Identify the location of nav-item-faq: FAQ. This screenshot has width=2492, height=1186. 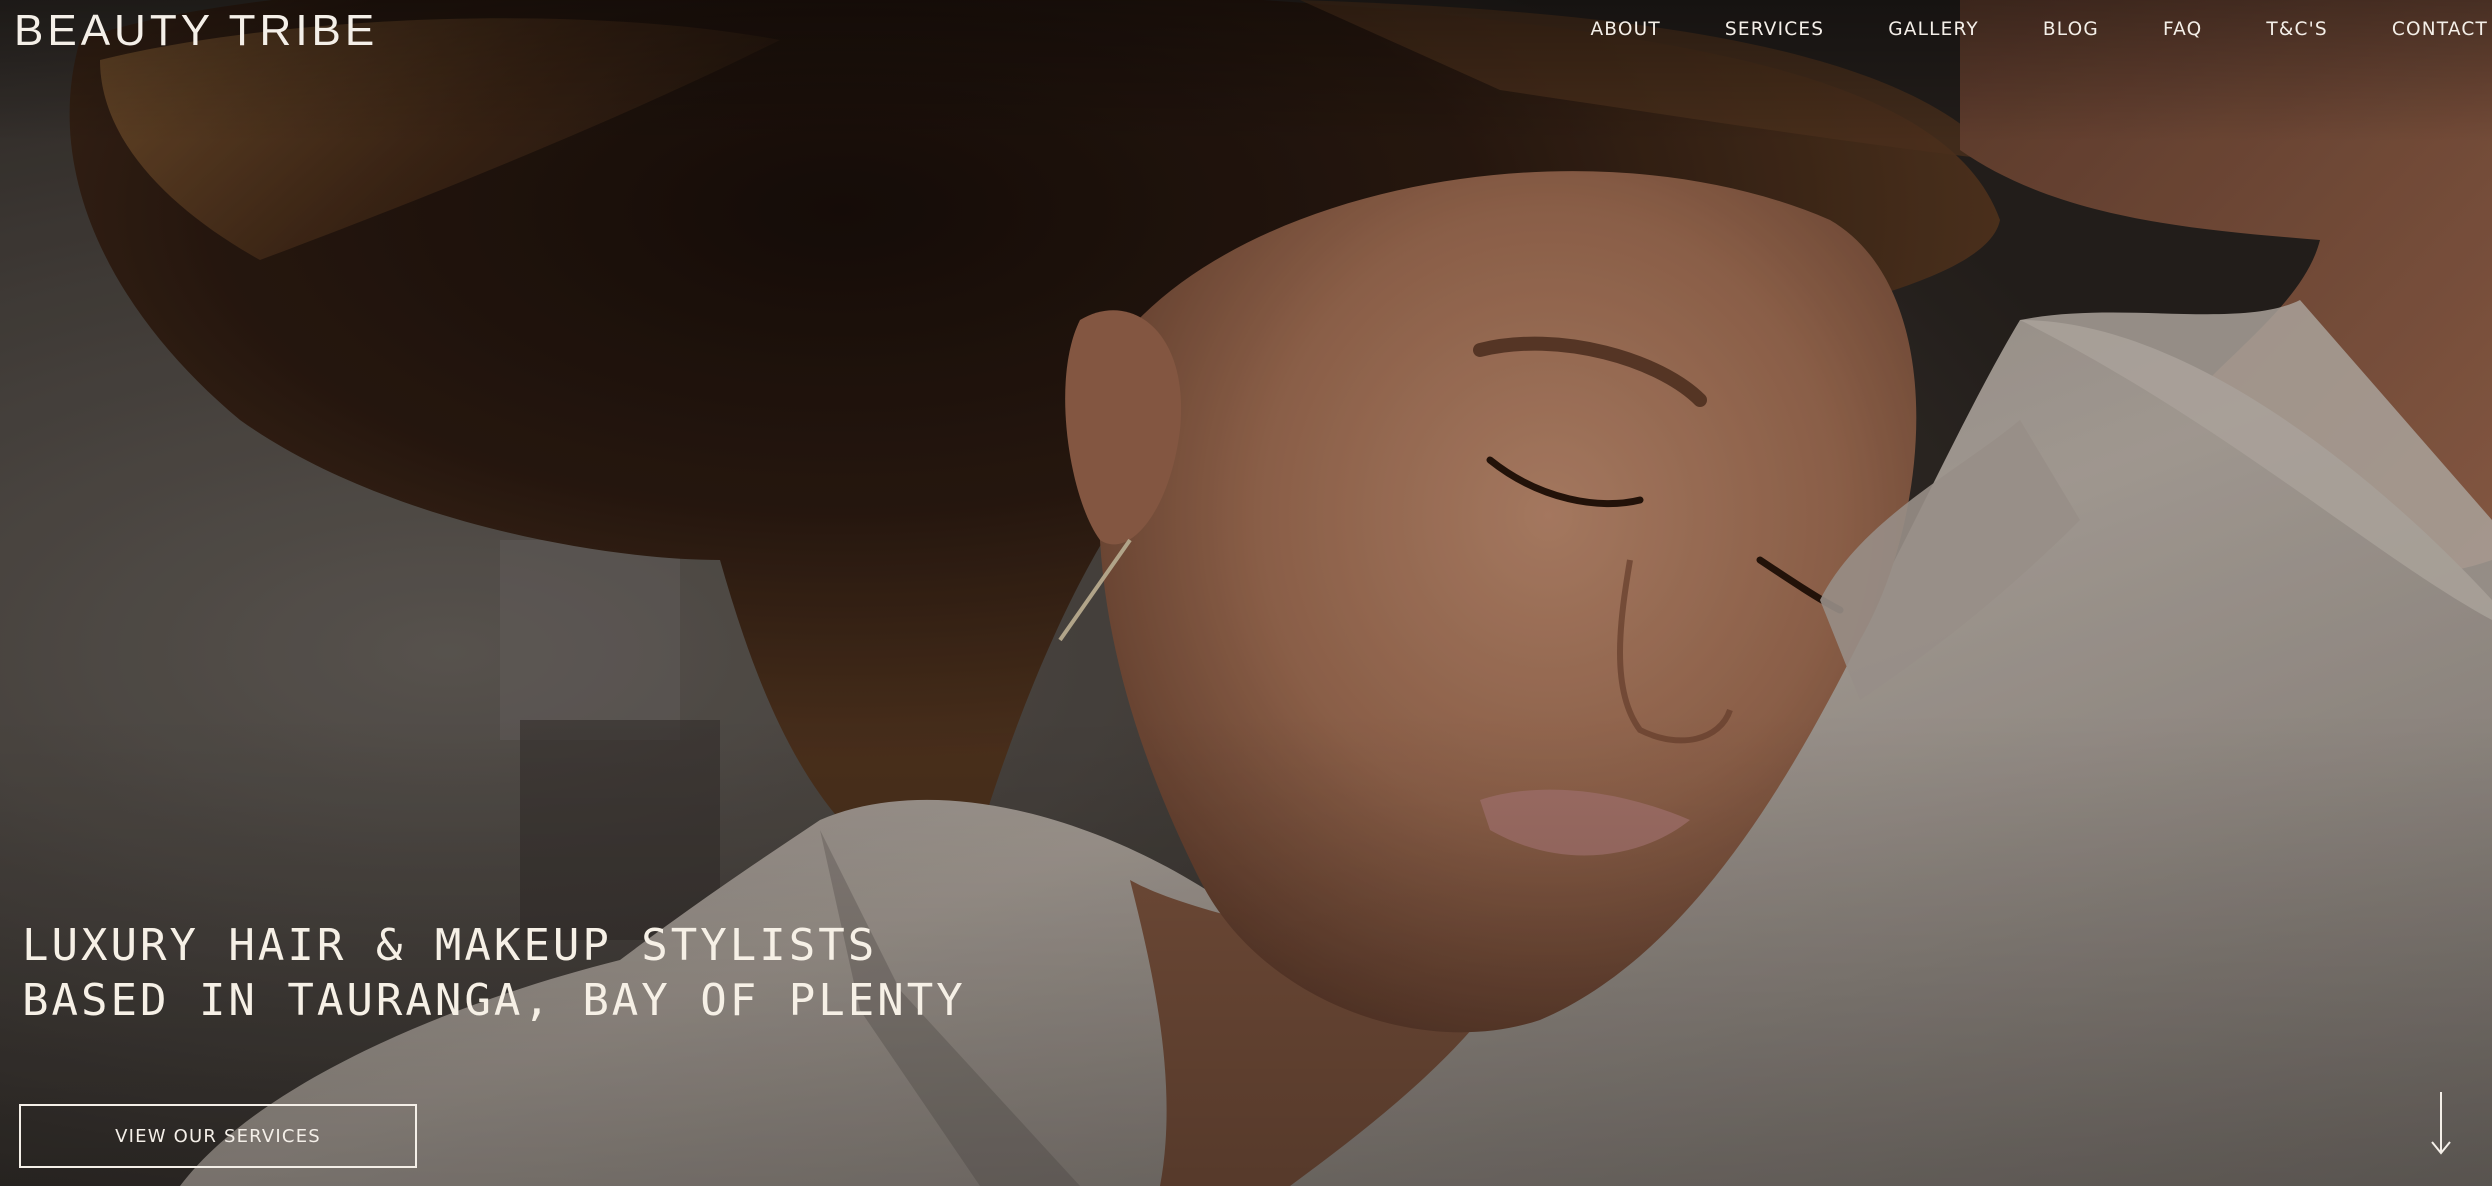
(2182, 30).